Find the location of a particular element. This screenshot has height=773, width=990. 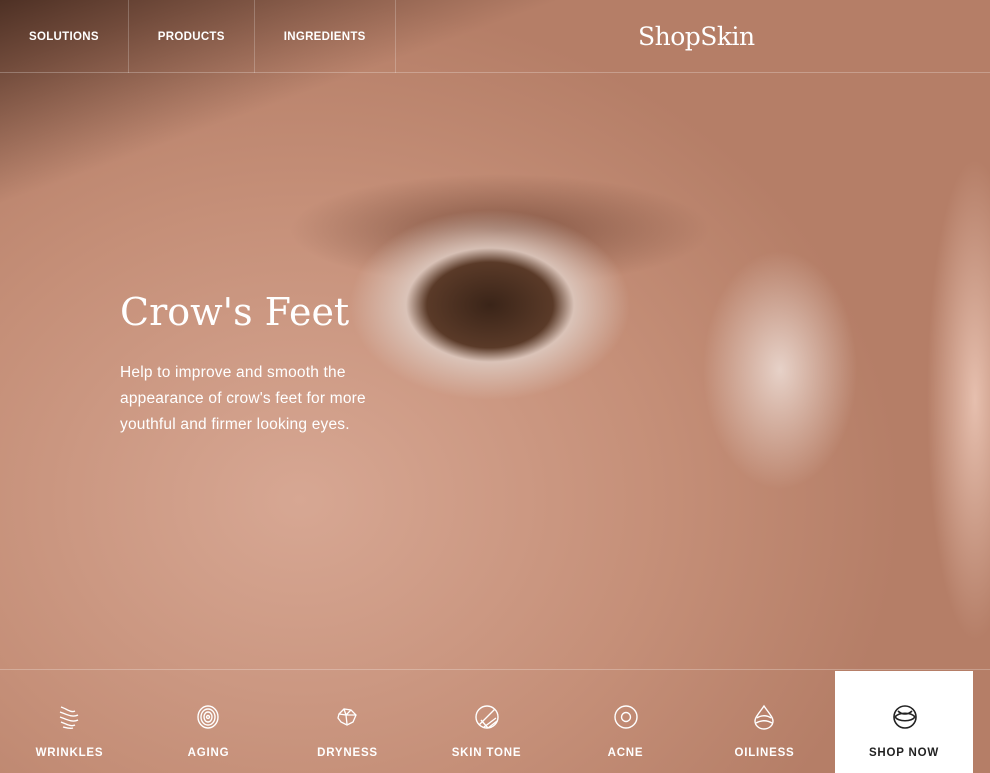

aging-icon is located at coordinates (208, 717).